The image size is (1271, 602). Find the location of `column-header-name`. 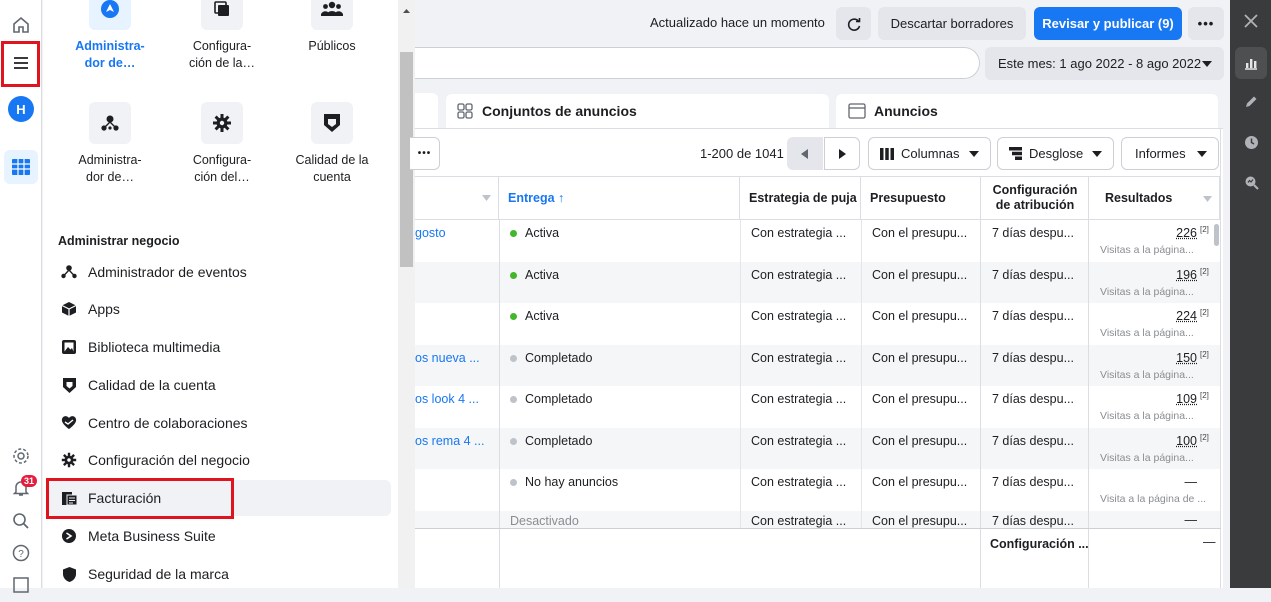

column-header-name is located at coordinates (457, 198).